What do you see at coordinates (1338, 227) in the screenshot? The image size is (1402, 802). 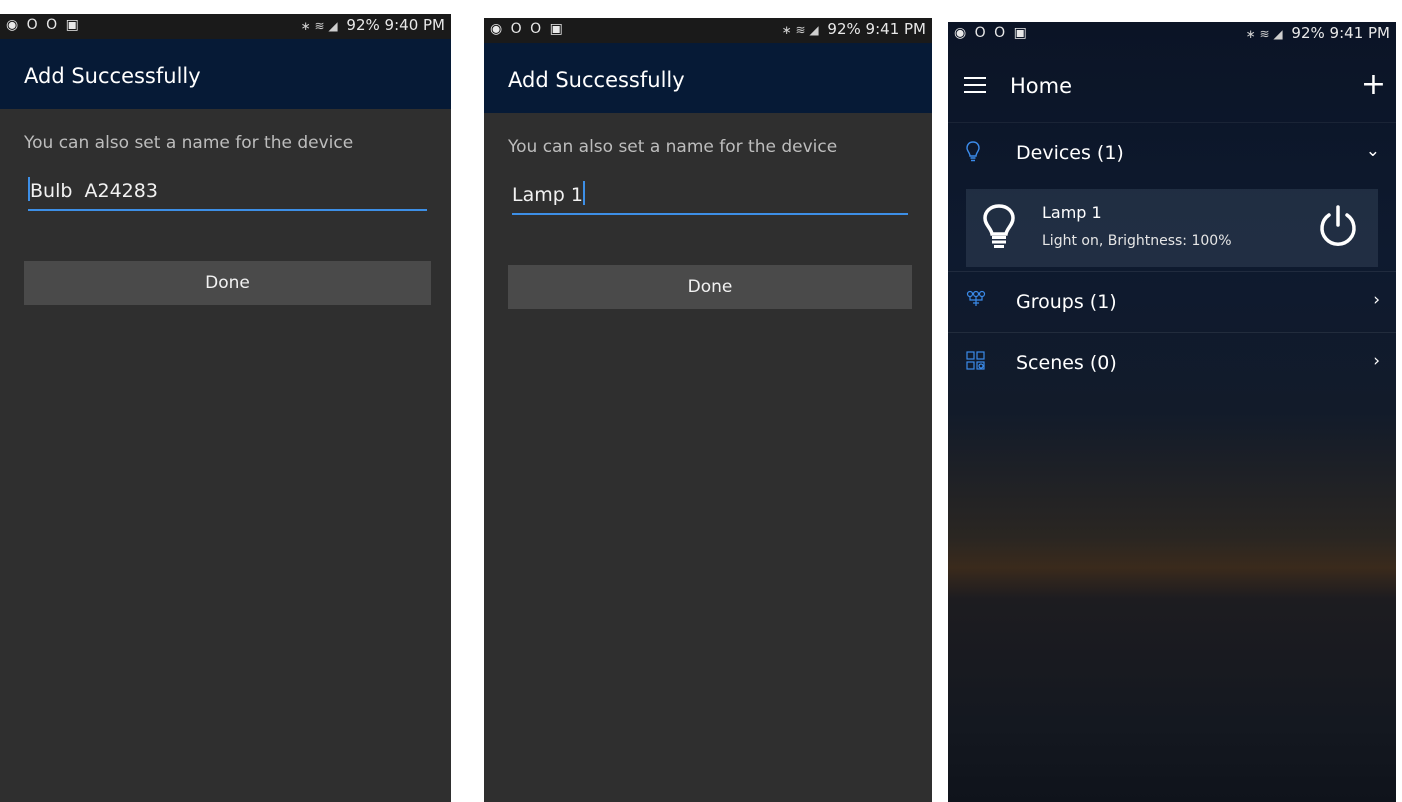 I see `power-icon` at bounding box center [1338, 227].